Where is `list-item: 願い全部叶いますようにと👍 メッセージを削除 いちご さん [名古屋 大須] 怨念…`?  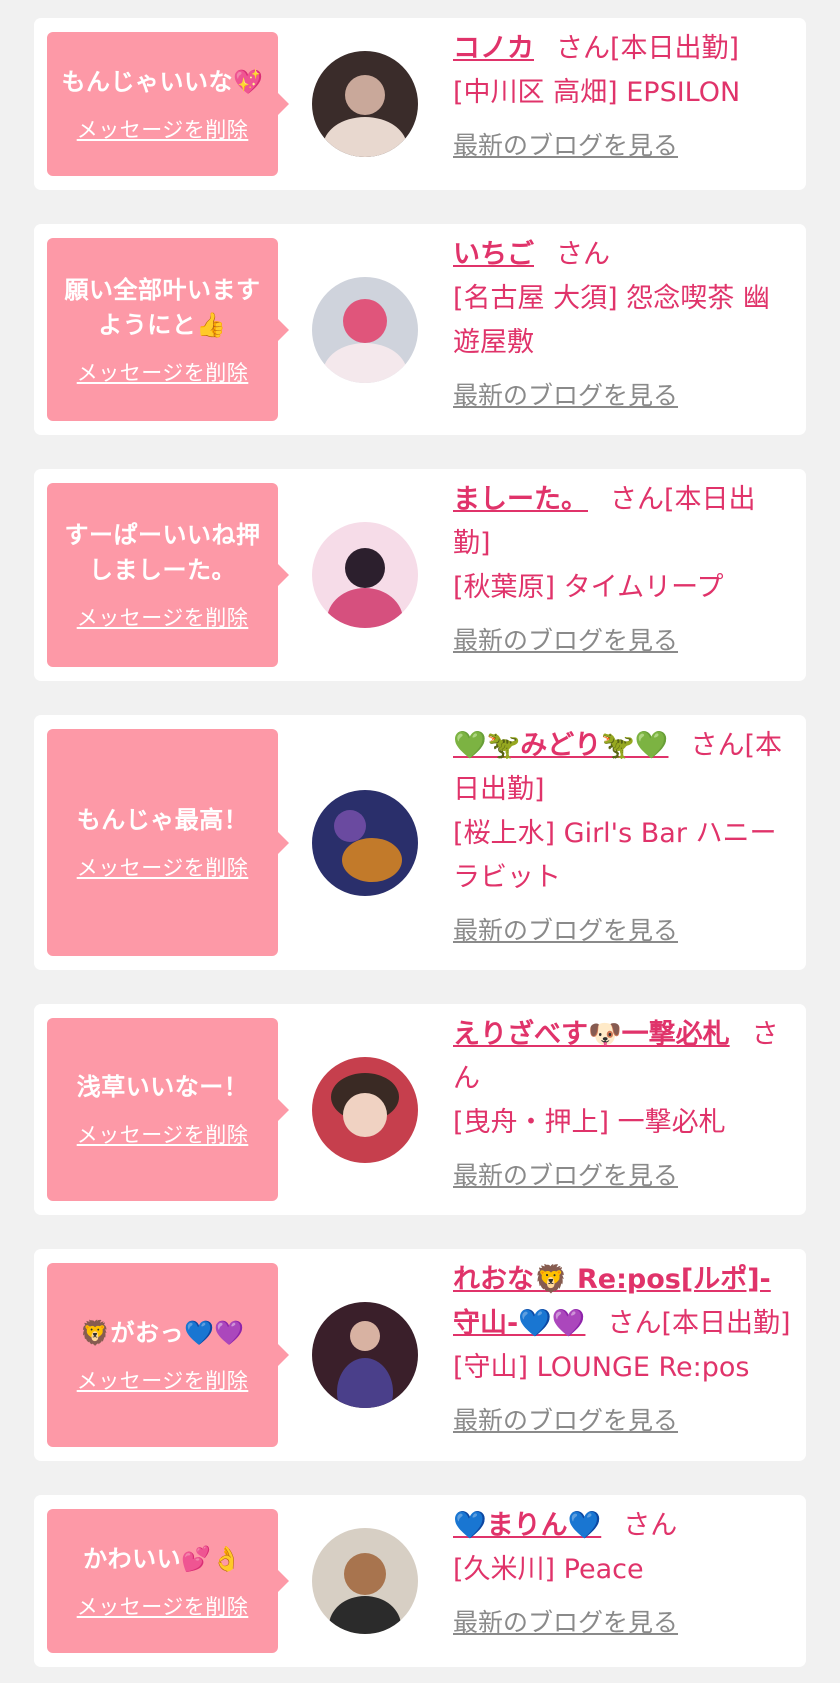 list-item: 願い全部叶いますようにと👍 メッセージを削除 いちご さん [名古屋 大須] 怨念… is located at coordinates (420, 329).